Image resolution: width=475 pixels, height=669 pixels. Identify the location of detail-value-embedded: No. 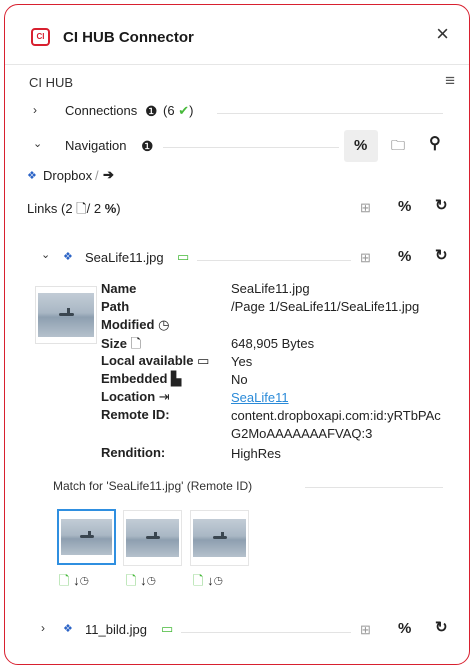
(239, 379).